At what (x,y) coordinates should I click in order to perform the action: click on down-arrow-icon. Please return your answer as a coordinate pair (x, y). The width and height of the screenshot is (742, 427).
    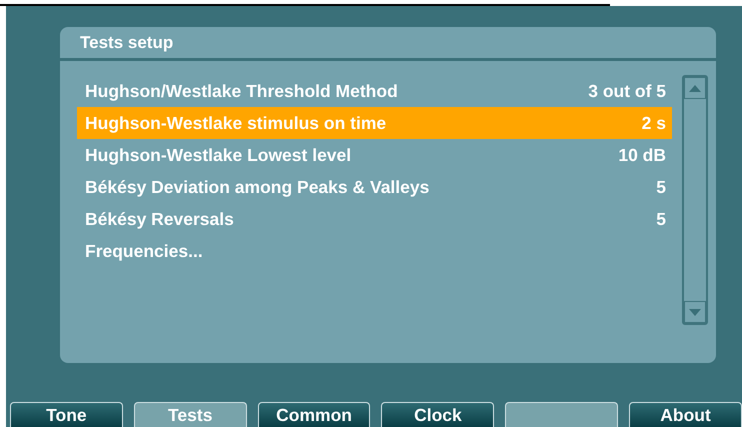
    Looking at the image, I should click on (695, 312).